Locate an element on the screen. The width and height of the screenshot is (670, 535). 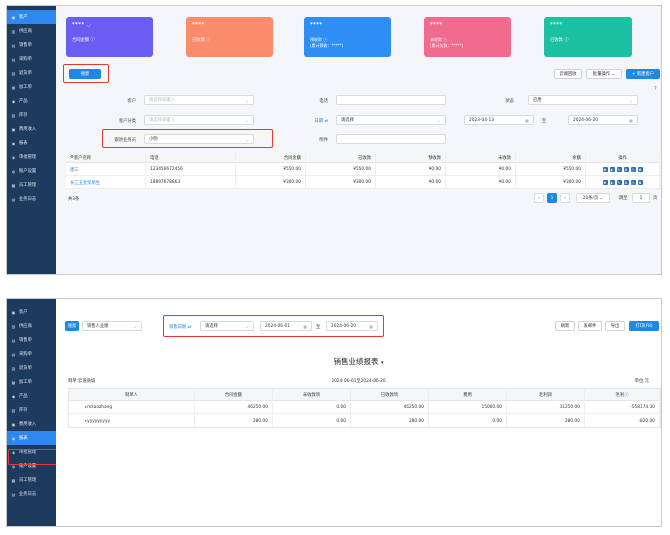
card-label: 预收款 is located at coordinates (316, 39).